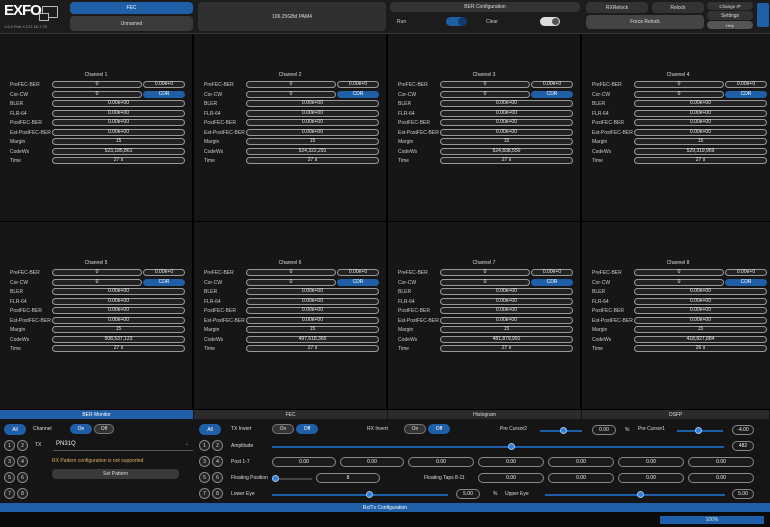  Describe the element at coordinates (304, 462) in the screenshot. I see `post-1-value: 0.00` at that location.